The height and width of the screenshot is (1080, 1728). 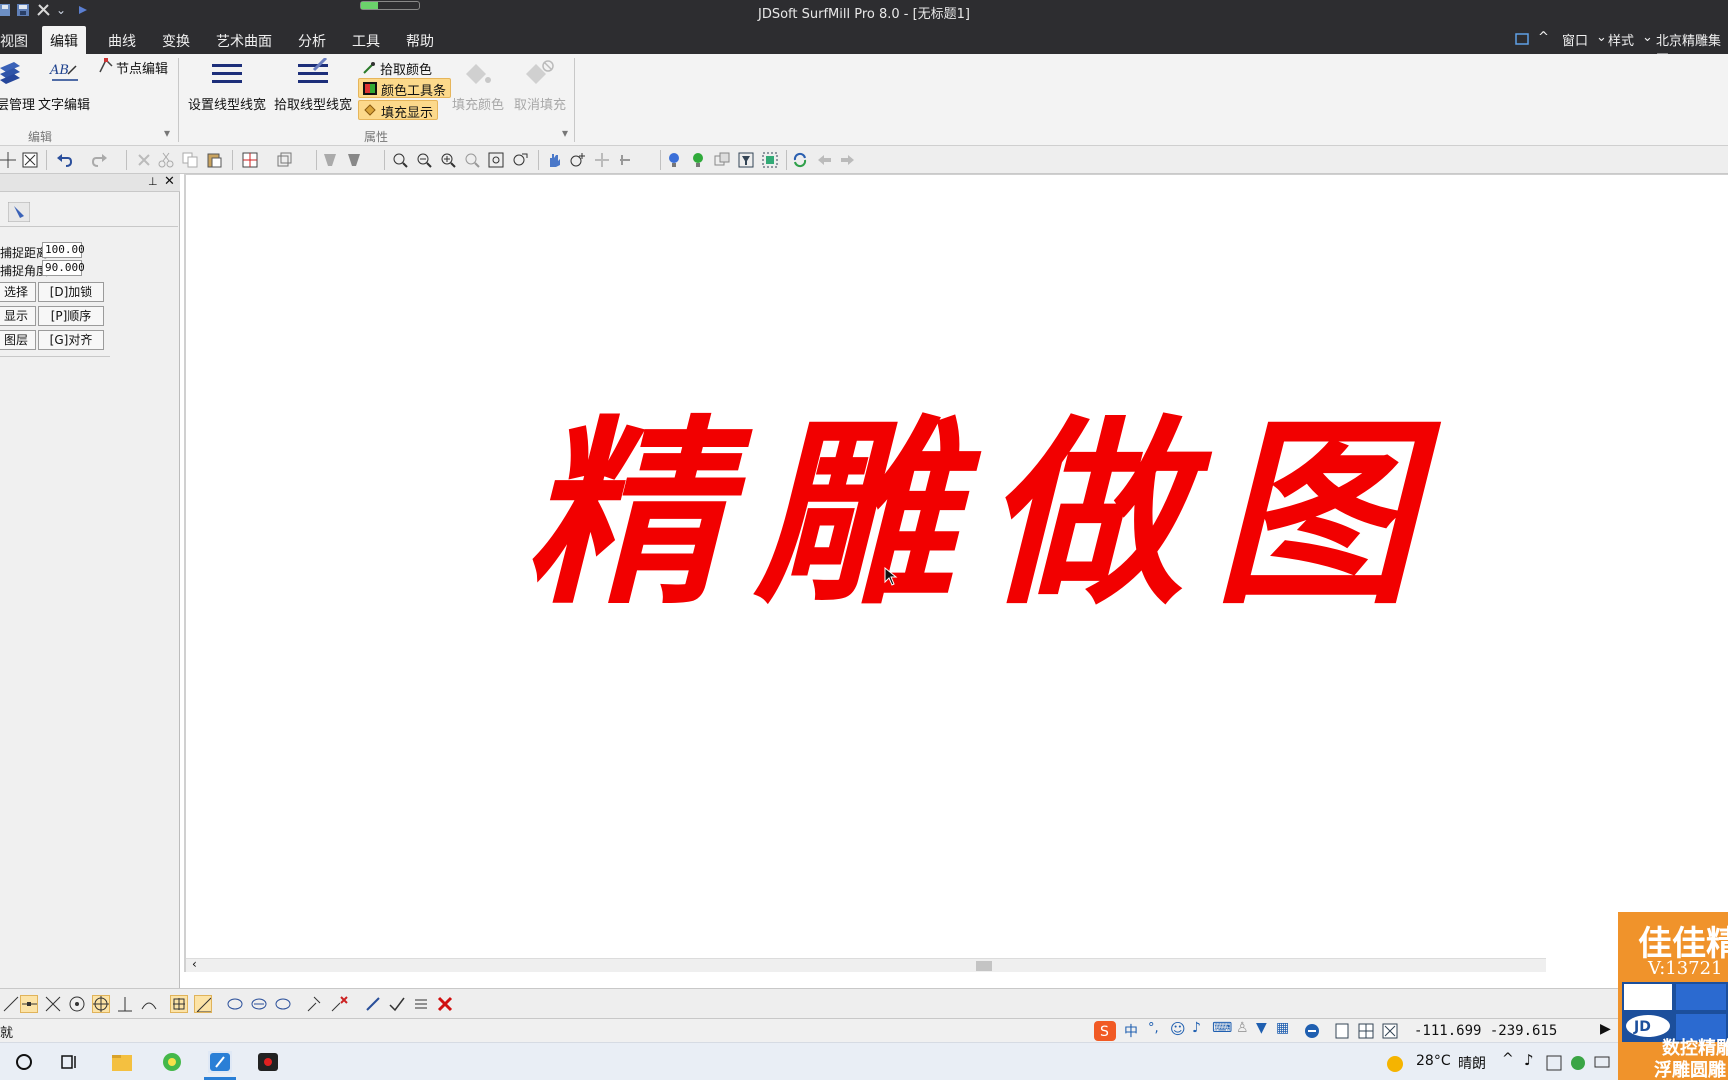 I want to click on emoji-icon: ☺, so click(x=1178, y=1029).